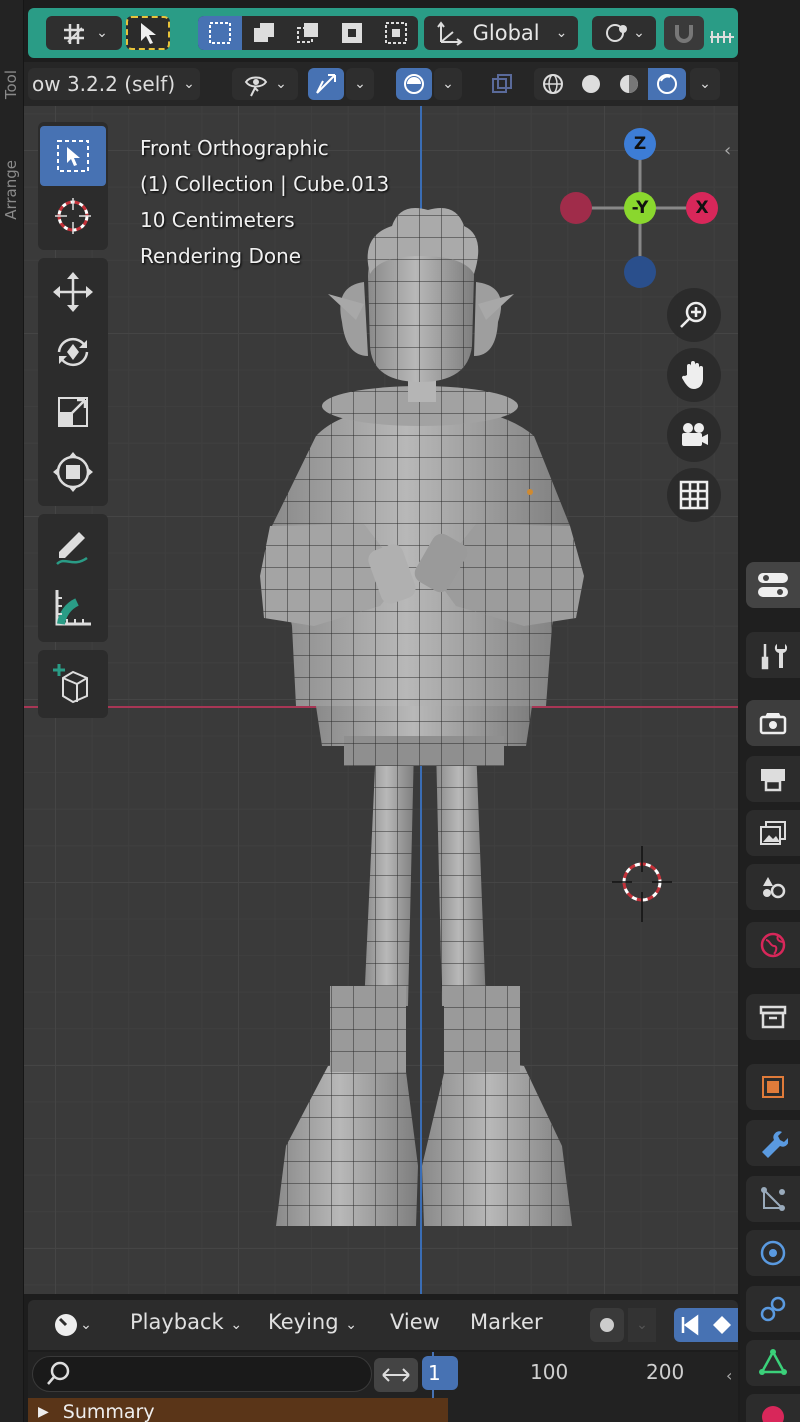 The image size is (800, 1422). I want to click on tab-arrange: Arrange, so click(12, 190).